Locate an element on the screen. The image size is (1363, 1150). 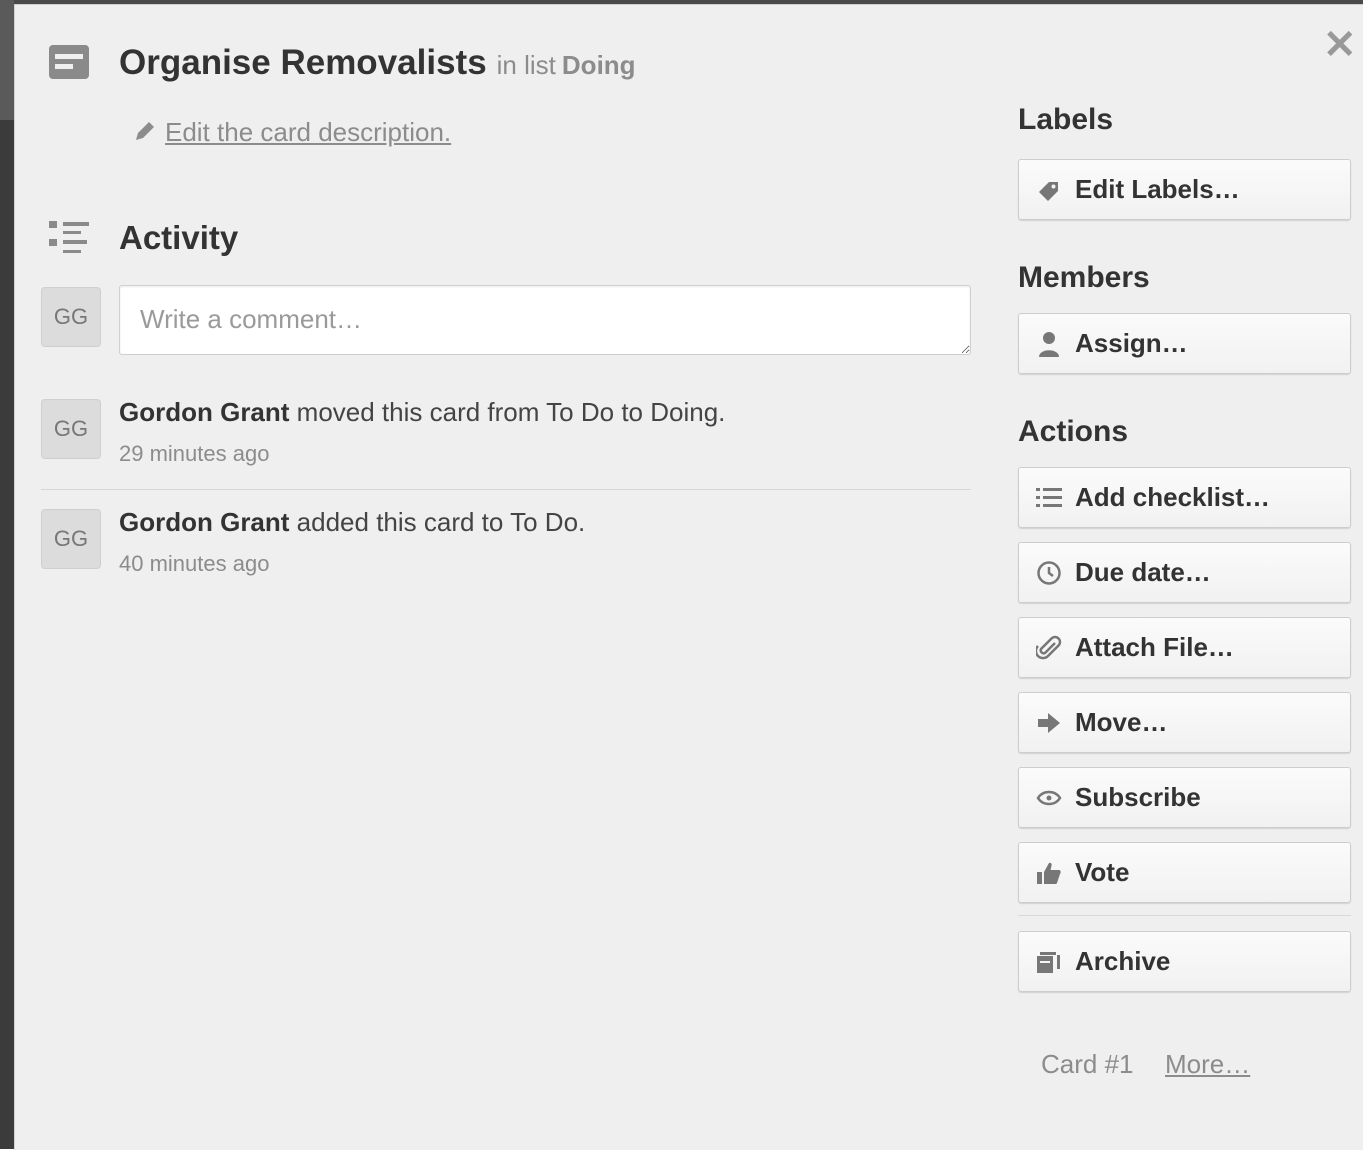
vote-button: Vote is located at coordinates (1184, 872).